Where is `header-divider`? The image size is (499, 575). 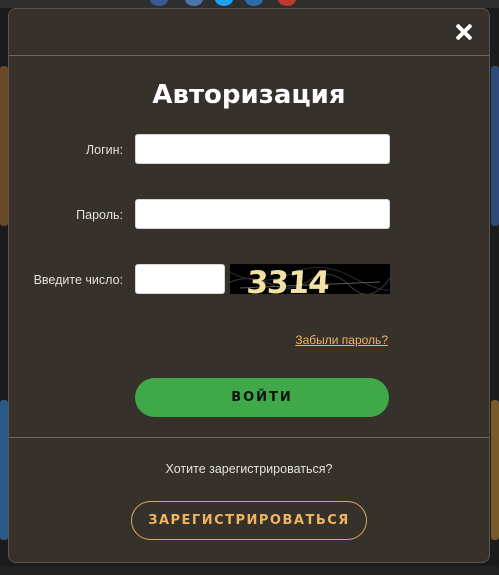
header-divider is located at coordinates (249, 55).